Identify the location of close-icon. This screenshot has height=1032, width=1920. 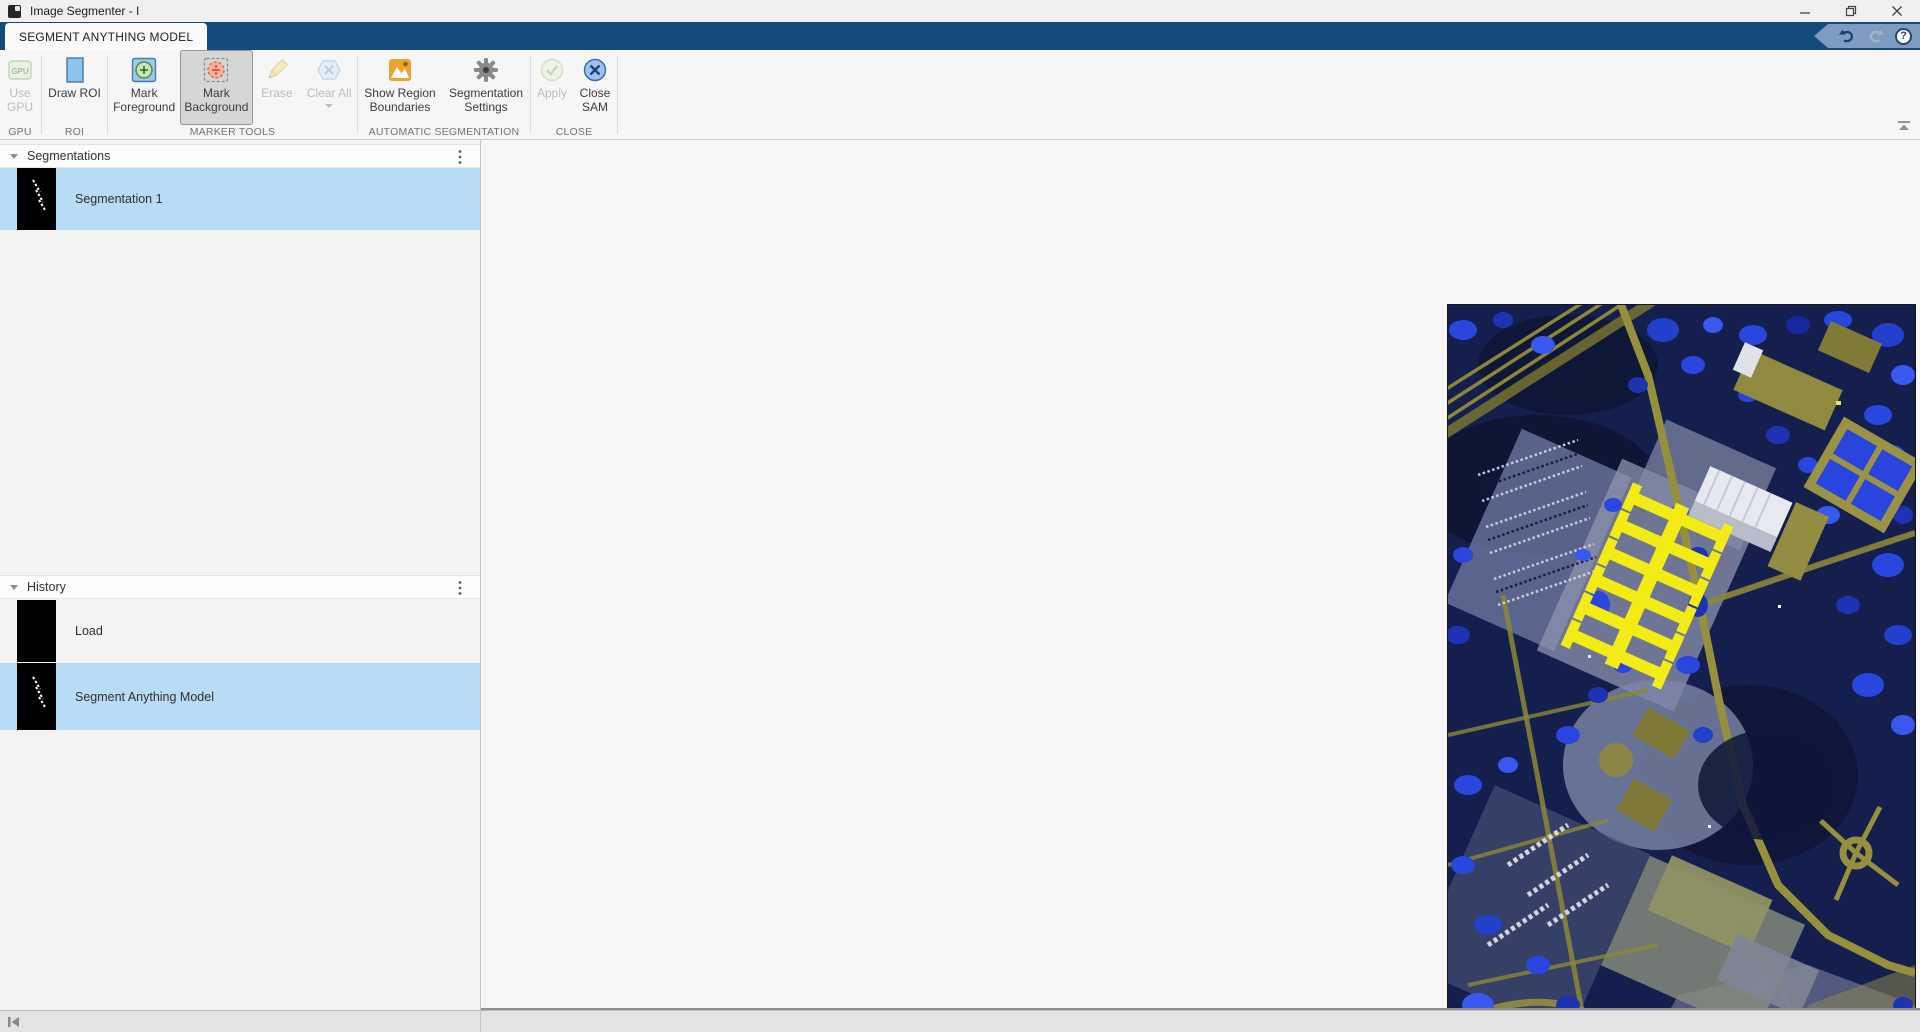
(1897, 11).